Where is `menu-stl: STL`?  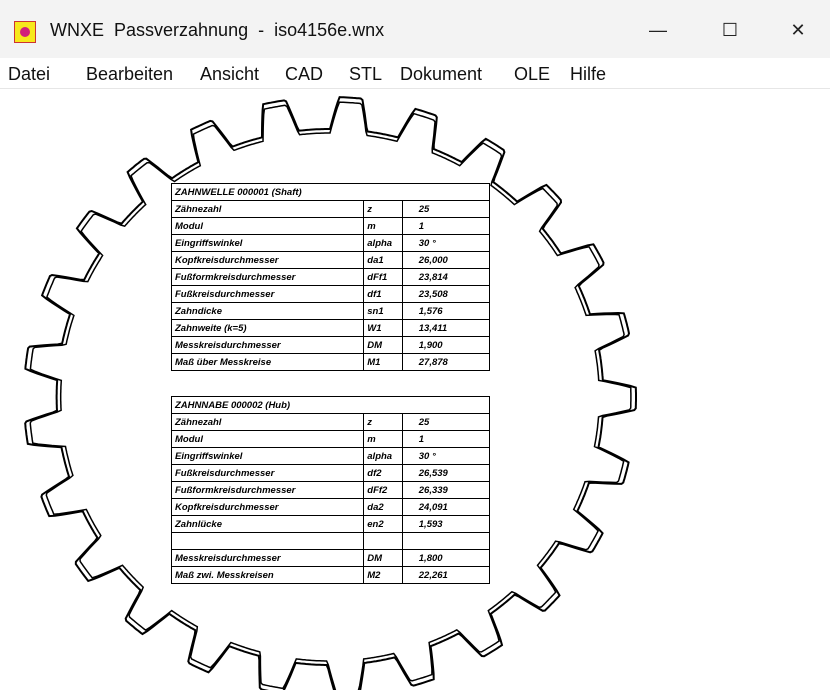 menu-stl: STL is located at coordinates (365, 74).